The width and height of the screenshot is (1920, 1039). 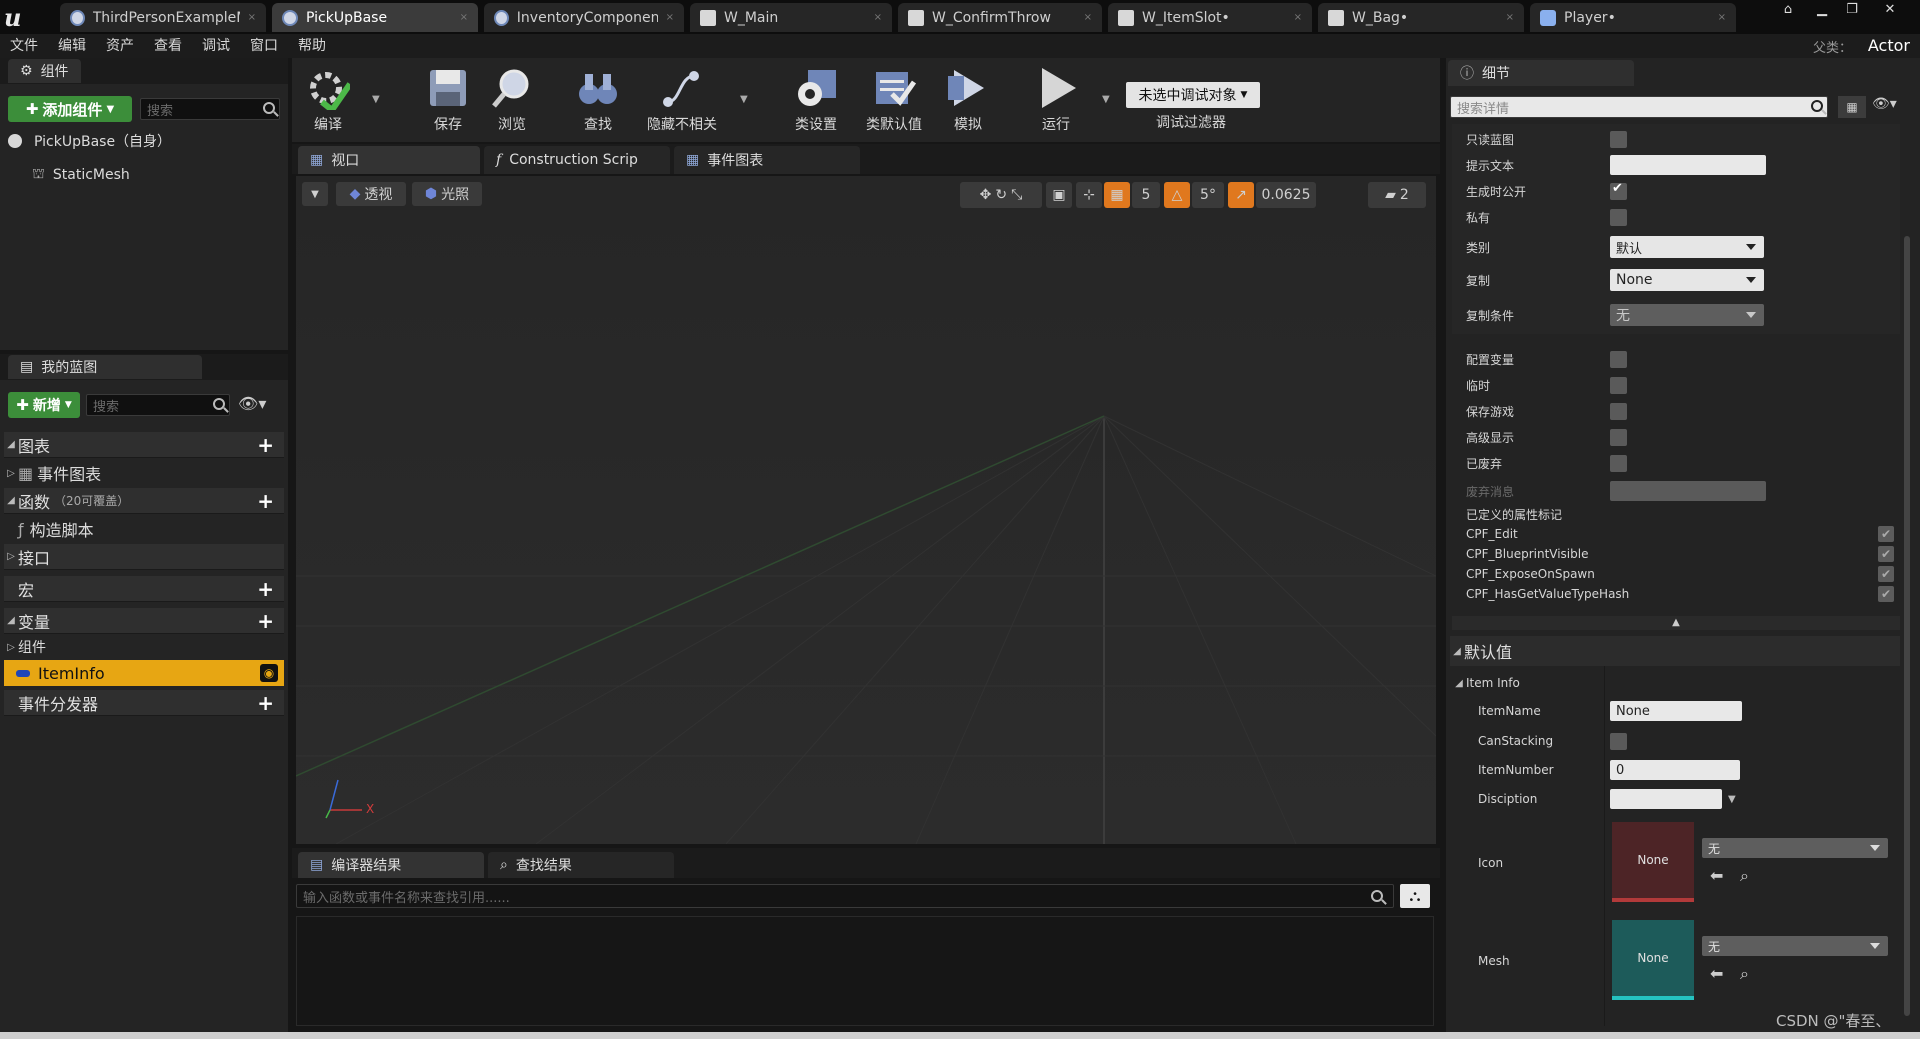 I want to click on class-defaults-button: 类默认值, so click(x=894, y=100).